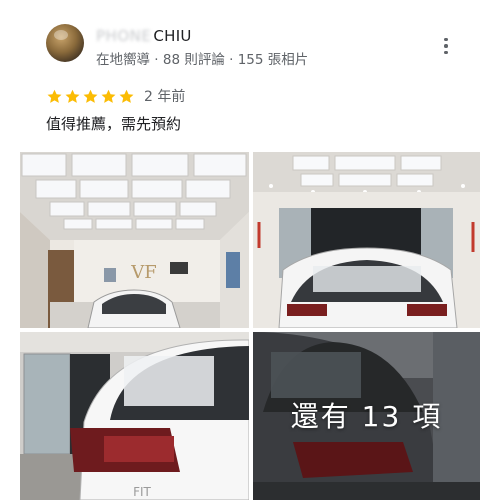 This screenshot has height=500, width=500. I want to click on rating-row: 2 年前, so click(115, 96).